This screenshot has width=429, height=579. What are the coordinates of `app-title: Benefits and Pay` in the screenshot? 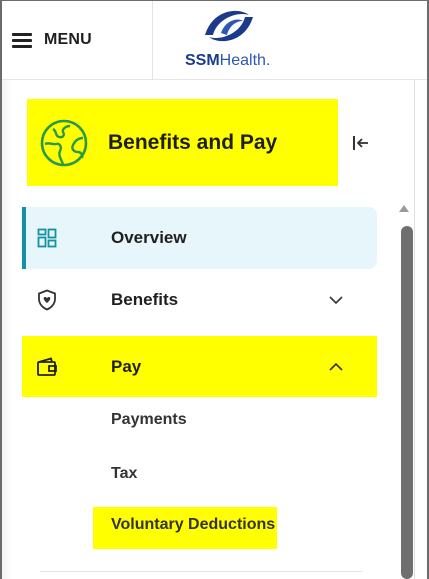 It's located at (193, 142).